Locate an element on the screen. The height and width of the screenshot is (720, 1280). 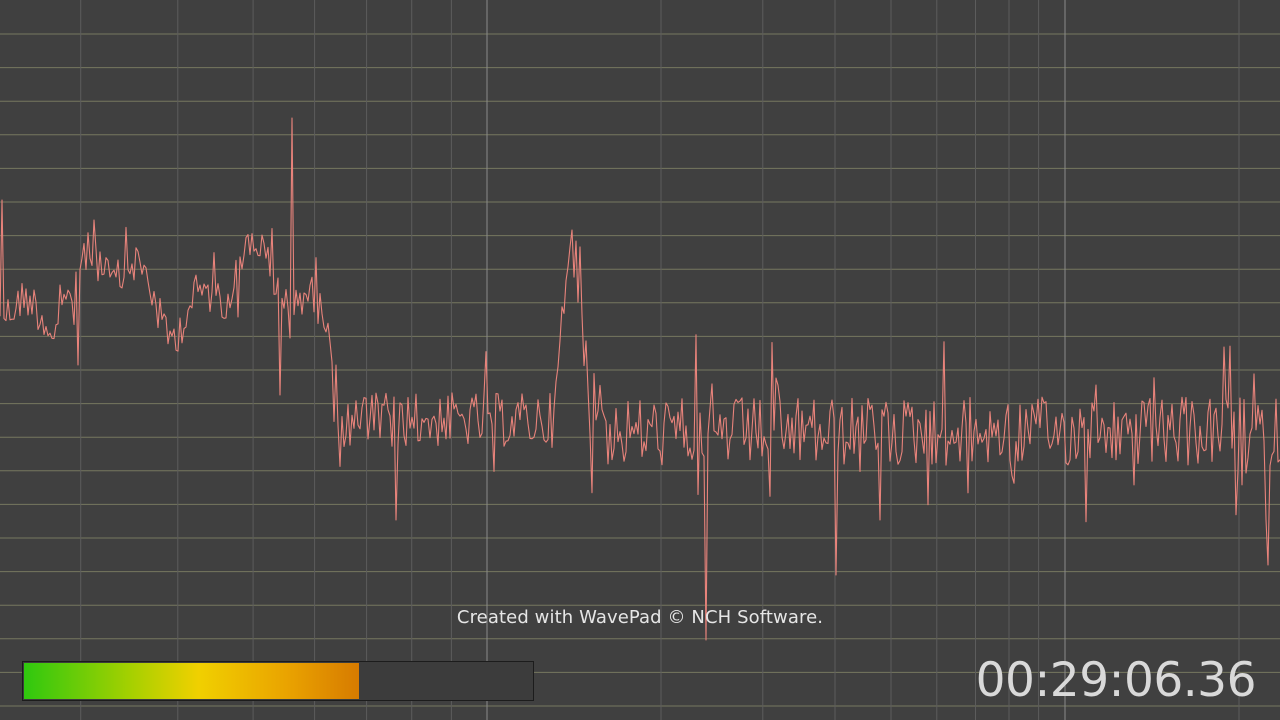
watermark-text: Created with WavePad © NCH Software. is located at coordinates (640, 617).